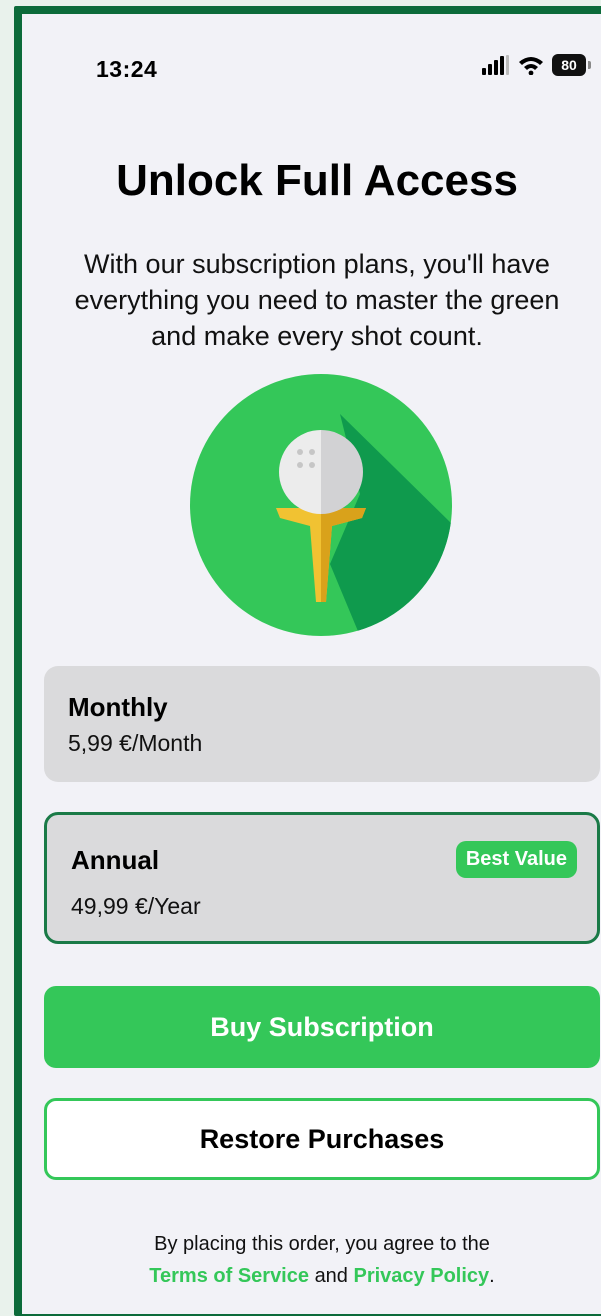 The width and height of the screenshot is (601, 1316). I want to click on plan-price: 49,99 €/Year, so click(136, 906).